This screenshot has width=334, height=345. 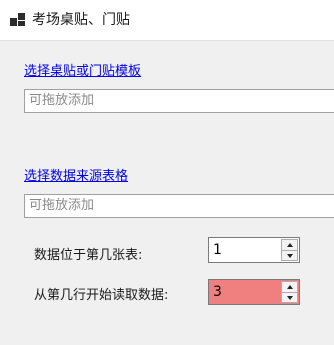 What do you see at coordinates (217, 250) in the screenshot?
I see `sheet-index-value: 1` at bounding box center [217, 250].